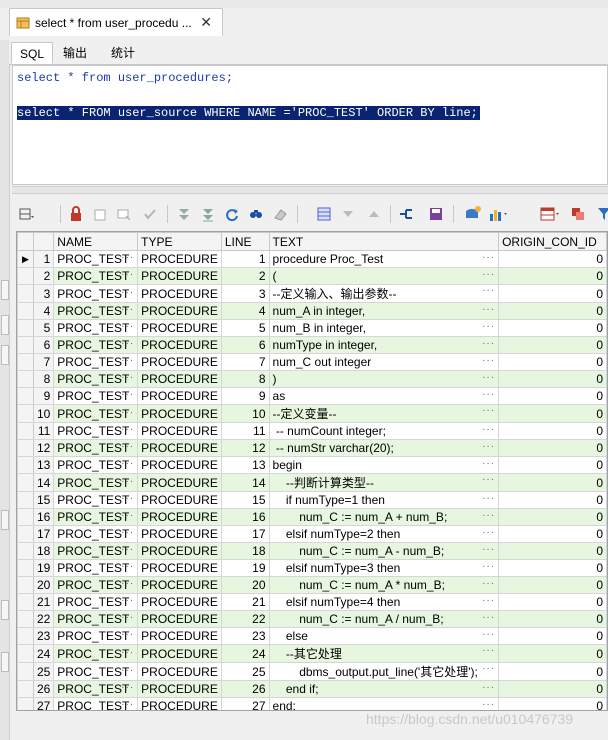 This screenshot has height=740, width=608. What do you see at coordinates (245, 551) in the screenshot?
I see `cell-line: 18` at bounding box center [245, 551].